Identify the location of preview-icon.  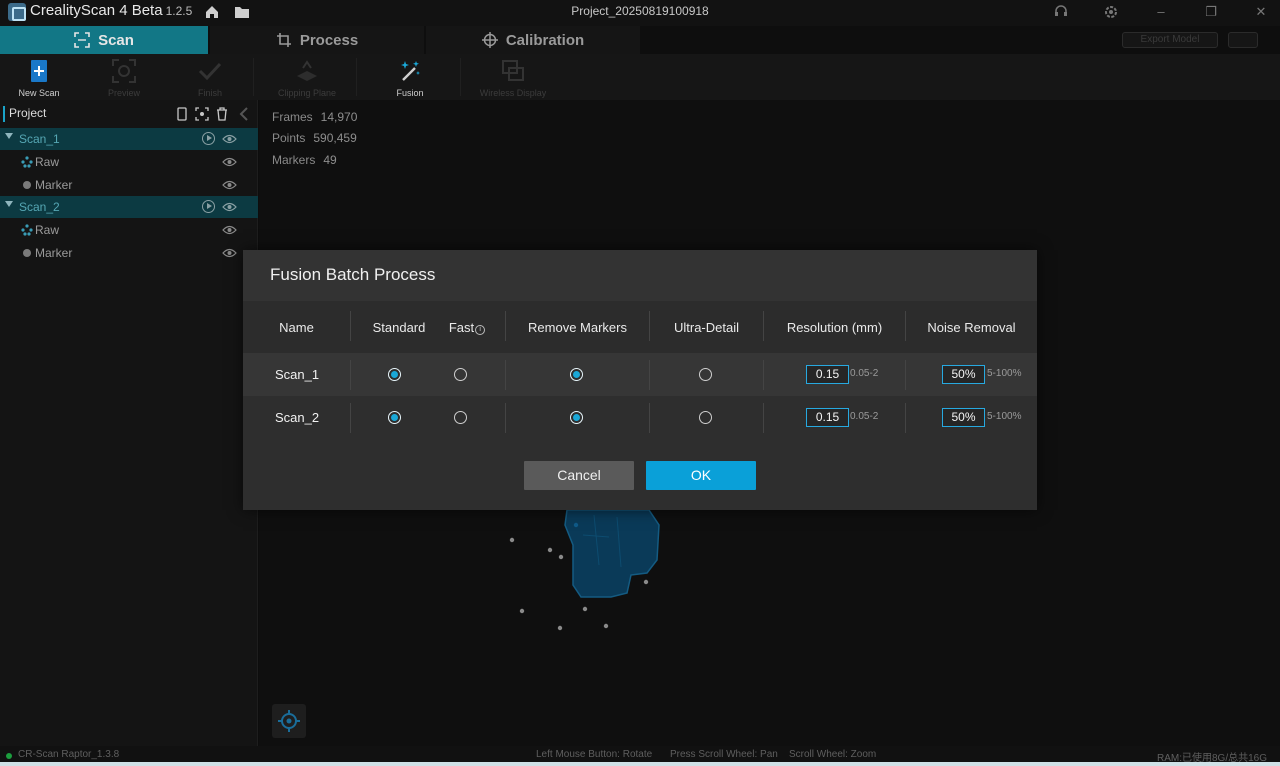
(124, 71).